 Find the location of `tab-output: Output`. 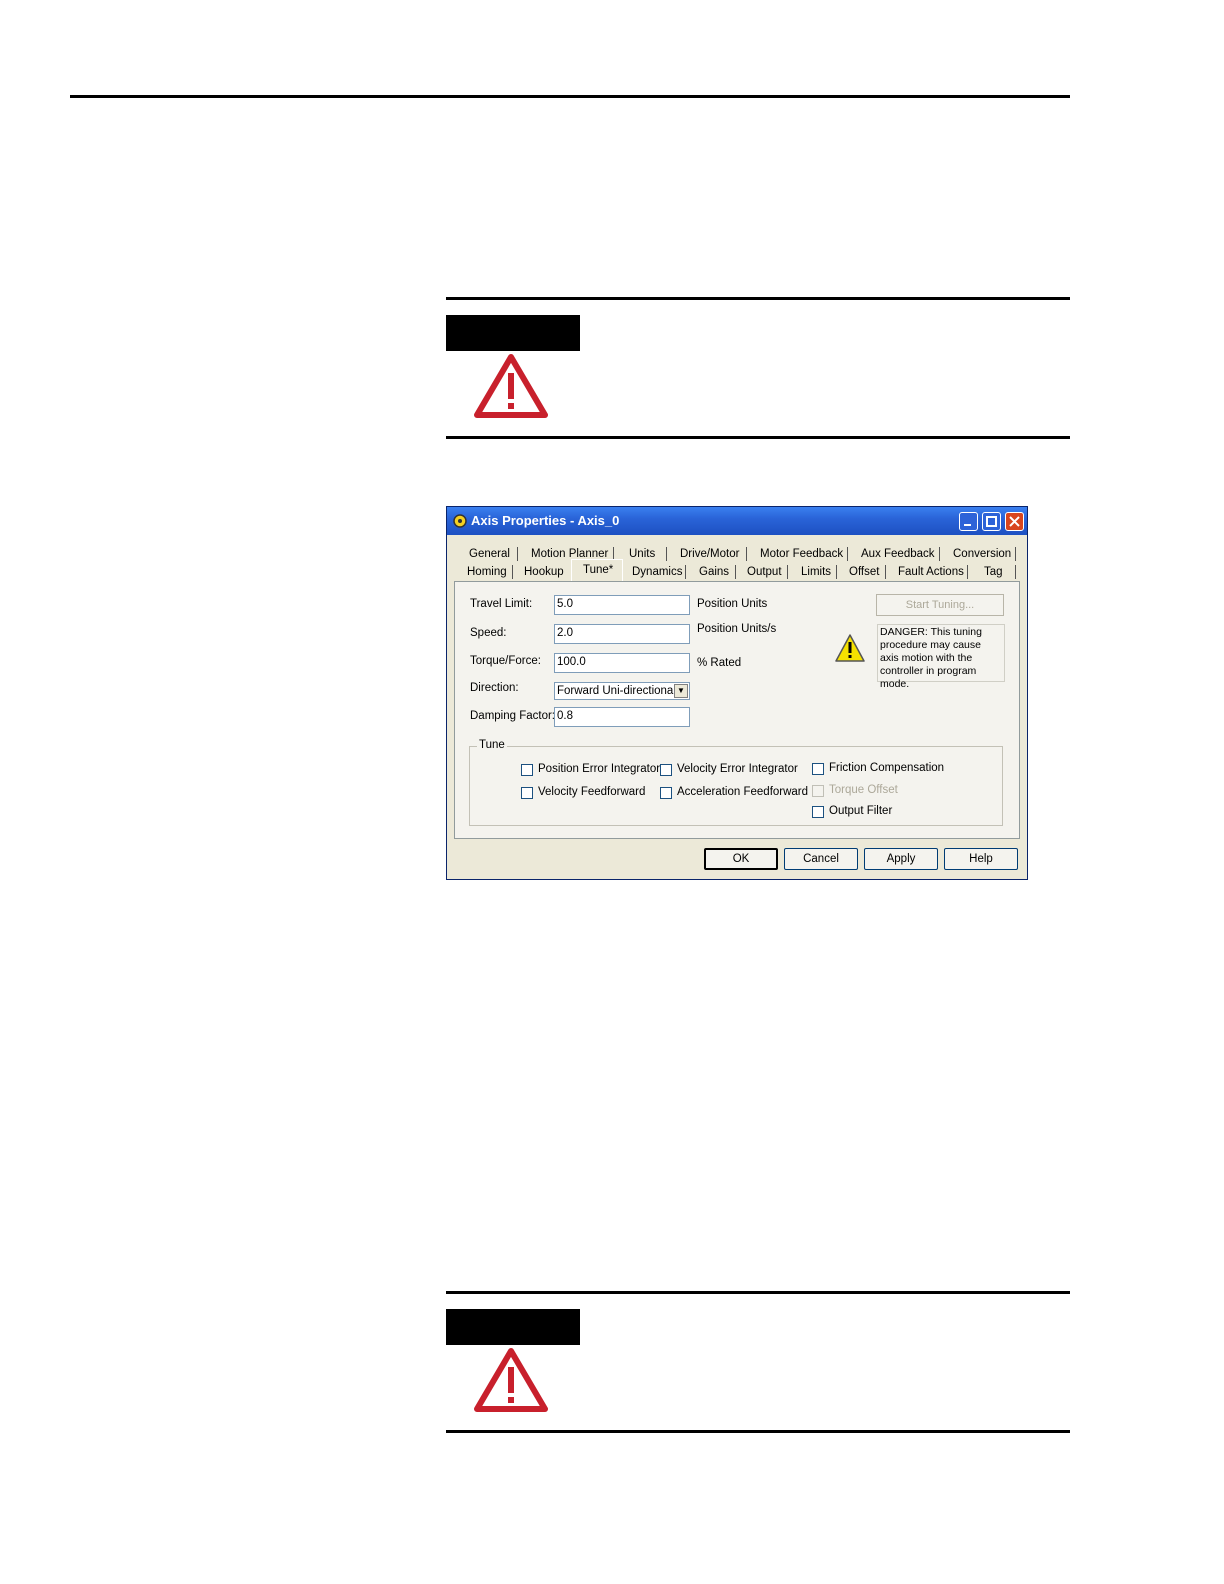

tab-output: Output is located at coordinates (764, 572).